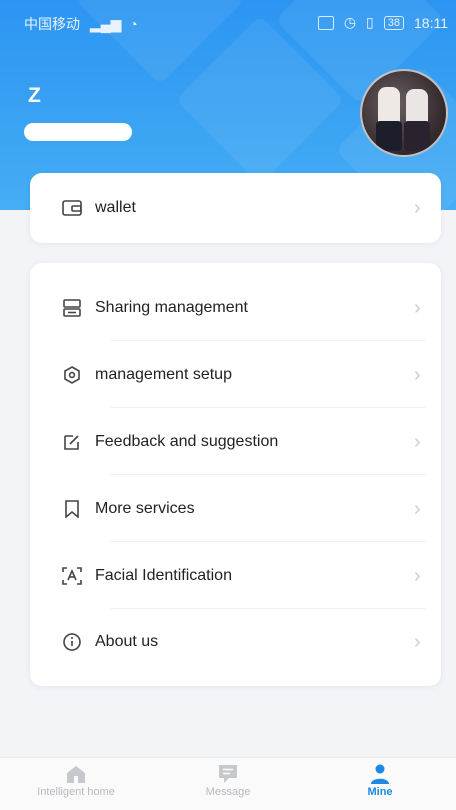 Image resolution: width=456 pixels, height=810 pixels. What do you see at coordinates (78, 132) in the screenshot?
I see `user-info-placeholder` at bounding box center [78, 132].